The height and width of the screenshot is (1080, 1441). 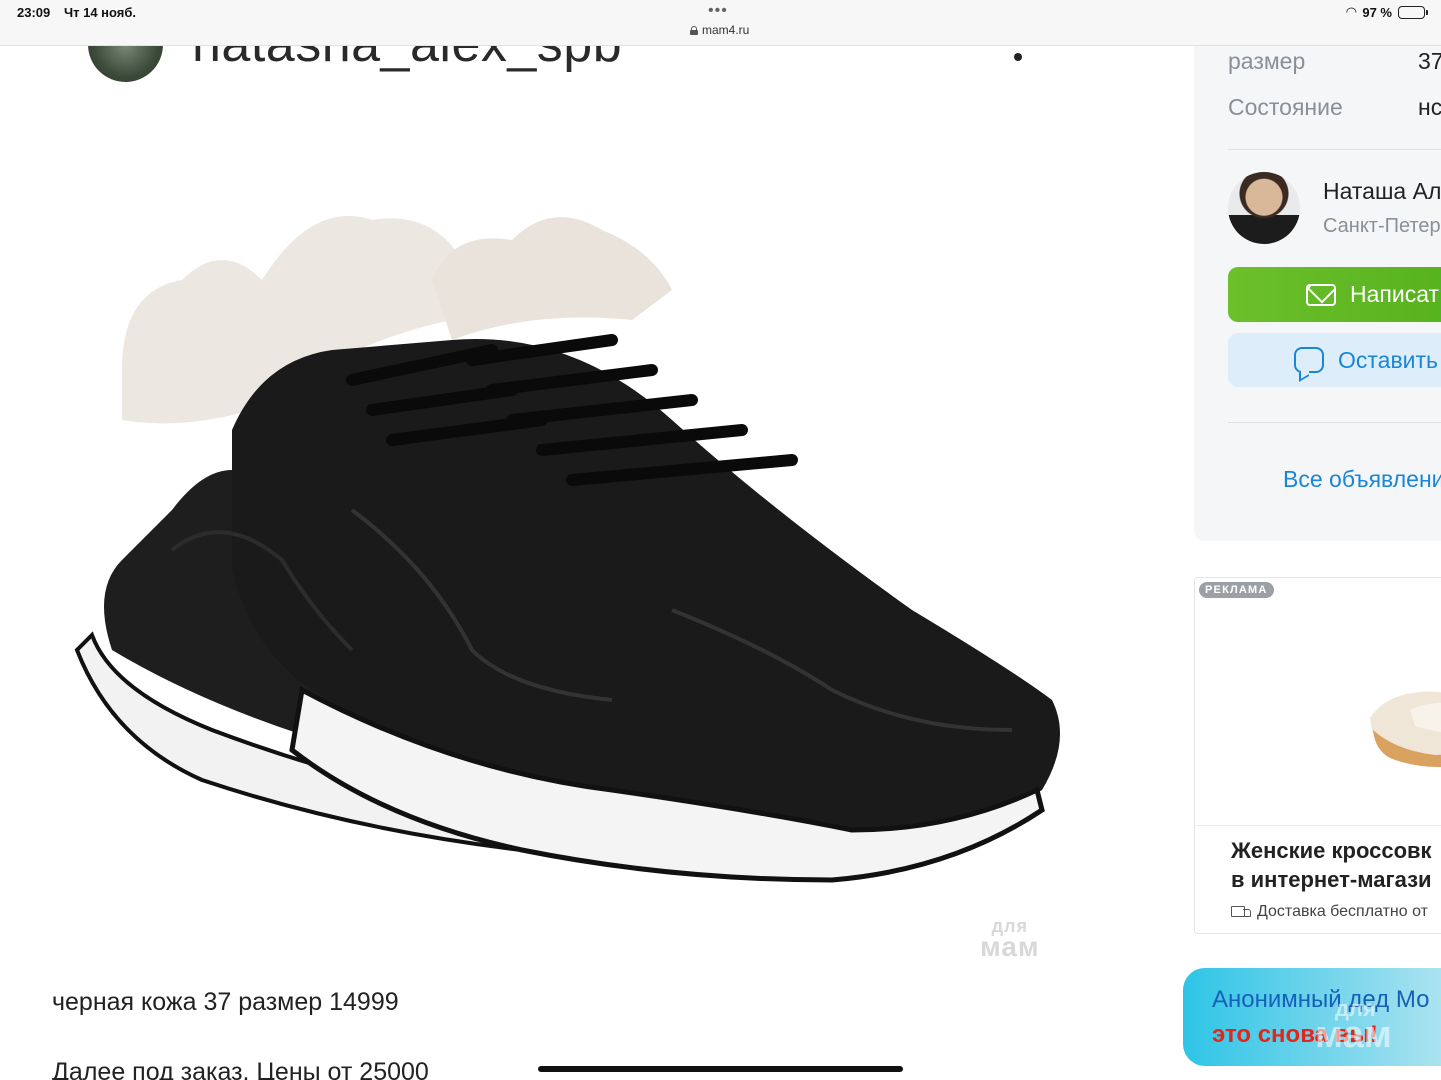 What do you see at coordinates (225, 1002) in the screenshot?
I see `post-description: черная кожа 37 размер 14999` at bounding box center [225, 1002].